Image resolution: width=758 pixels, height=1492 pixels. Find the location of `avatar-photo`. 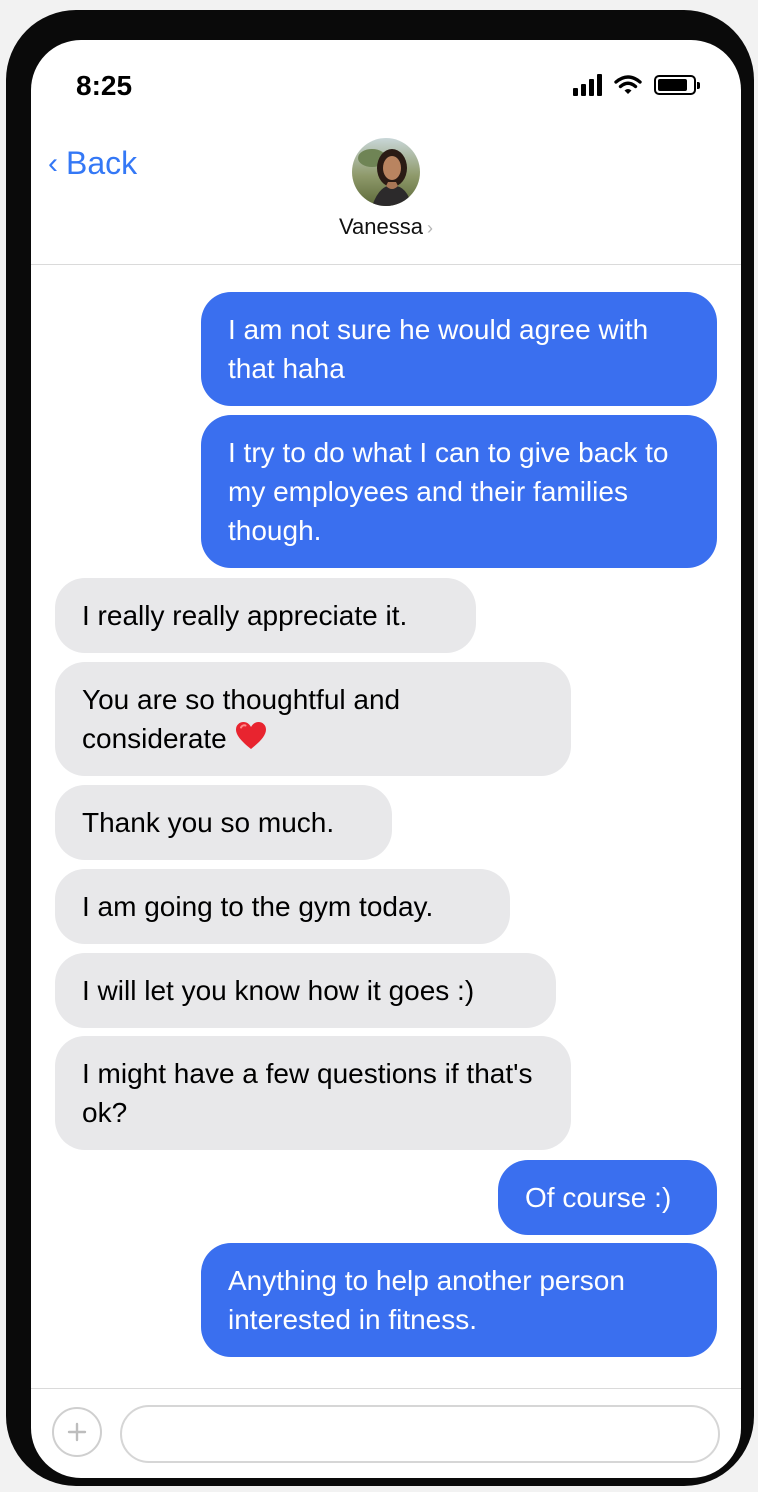

avatar-photo is located at coordinates (386, 172).